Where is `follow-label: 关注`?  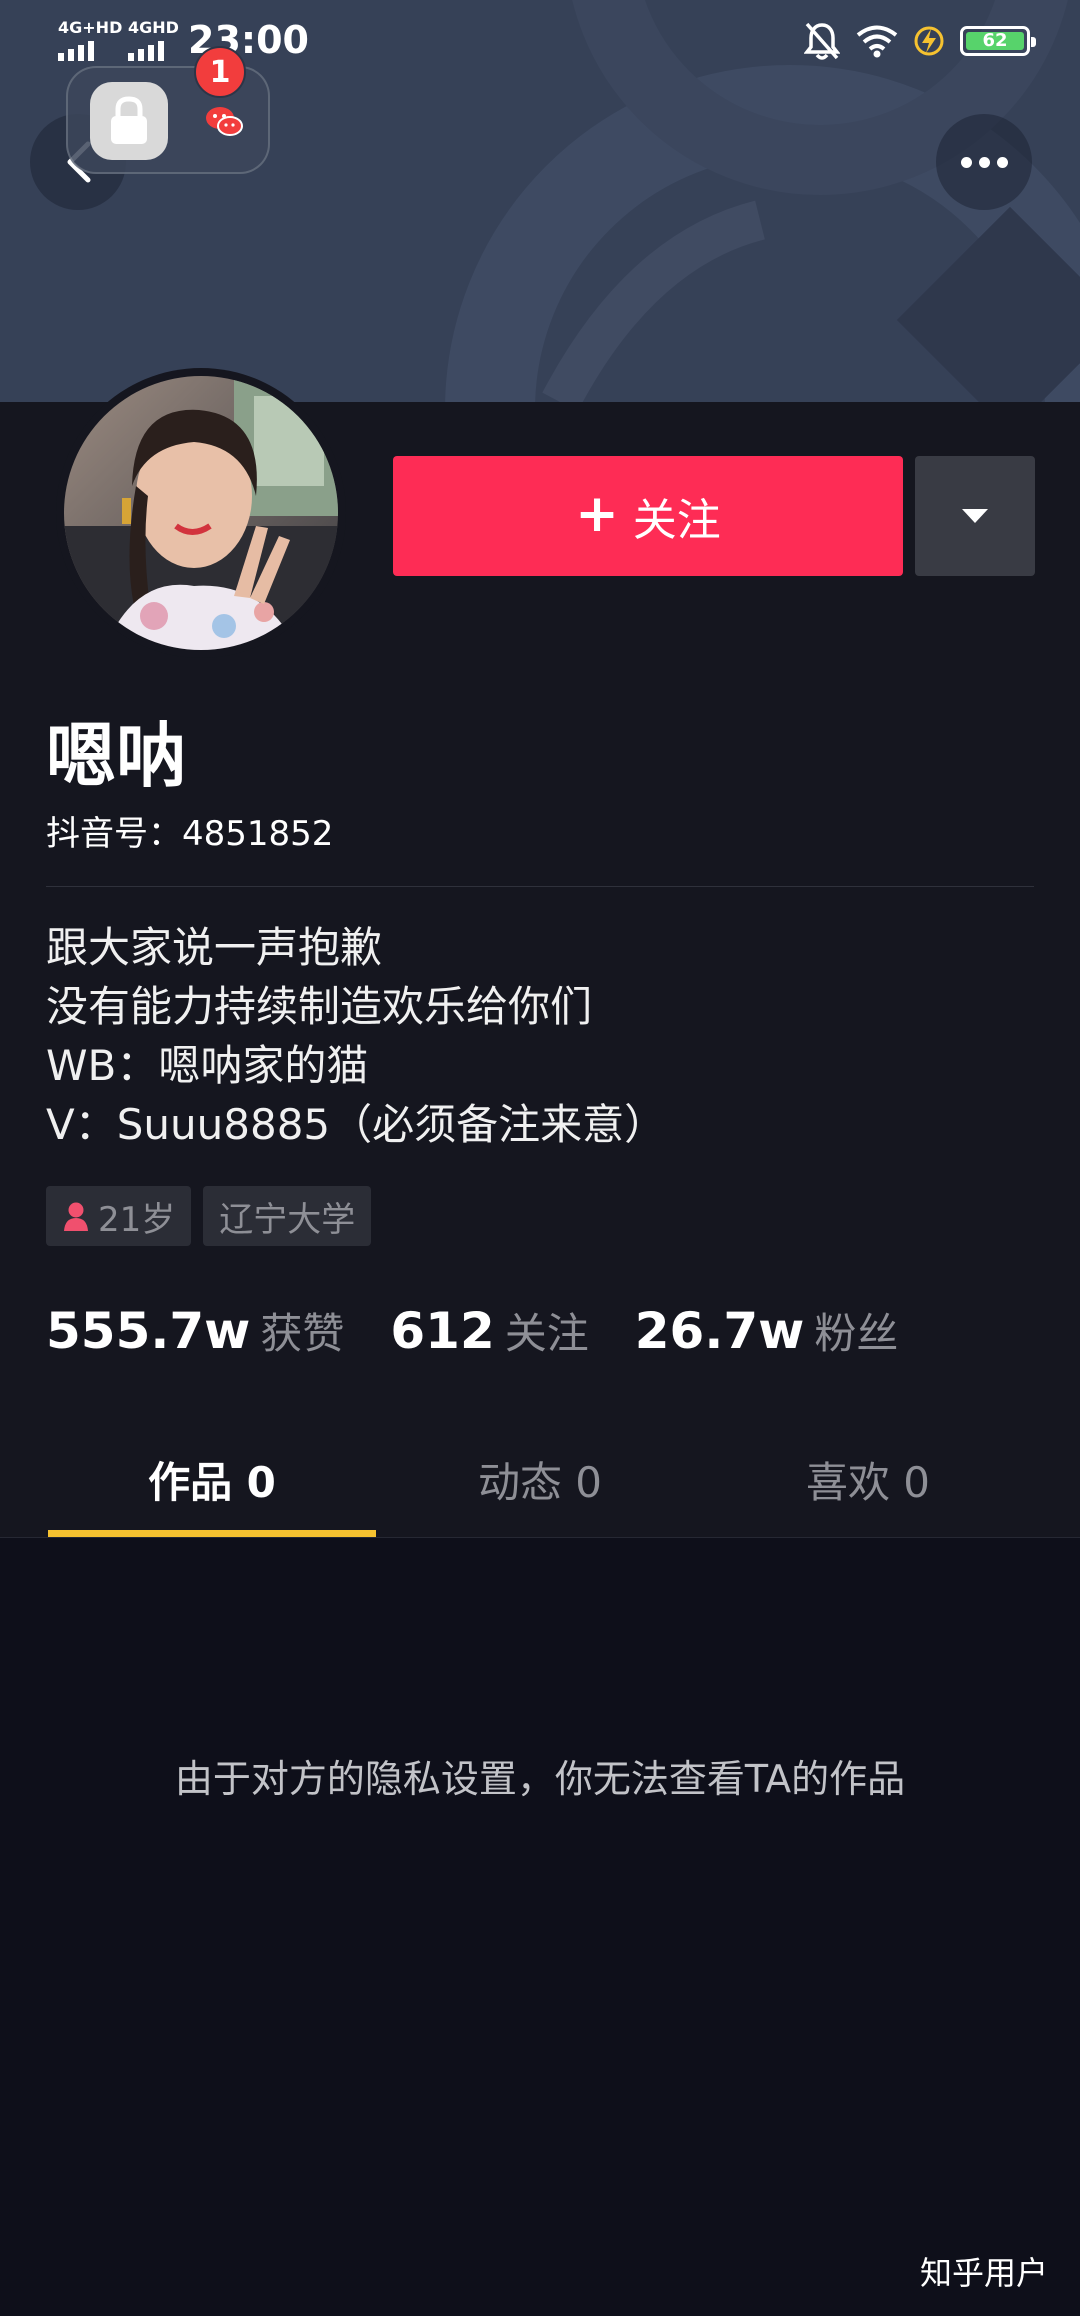
follow-label: 关注 is located at coordinates (676, 520).